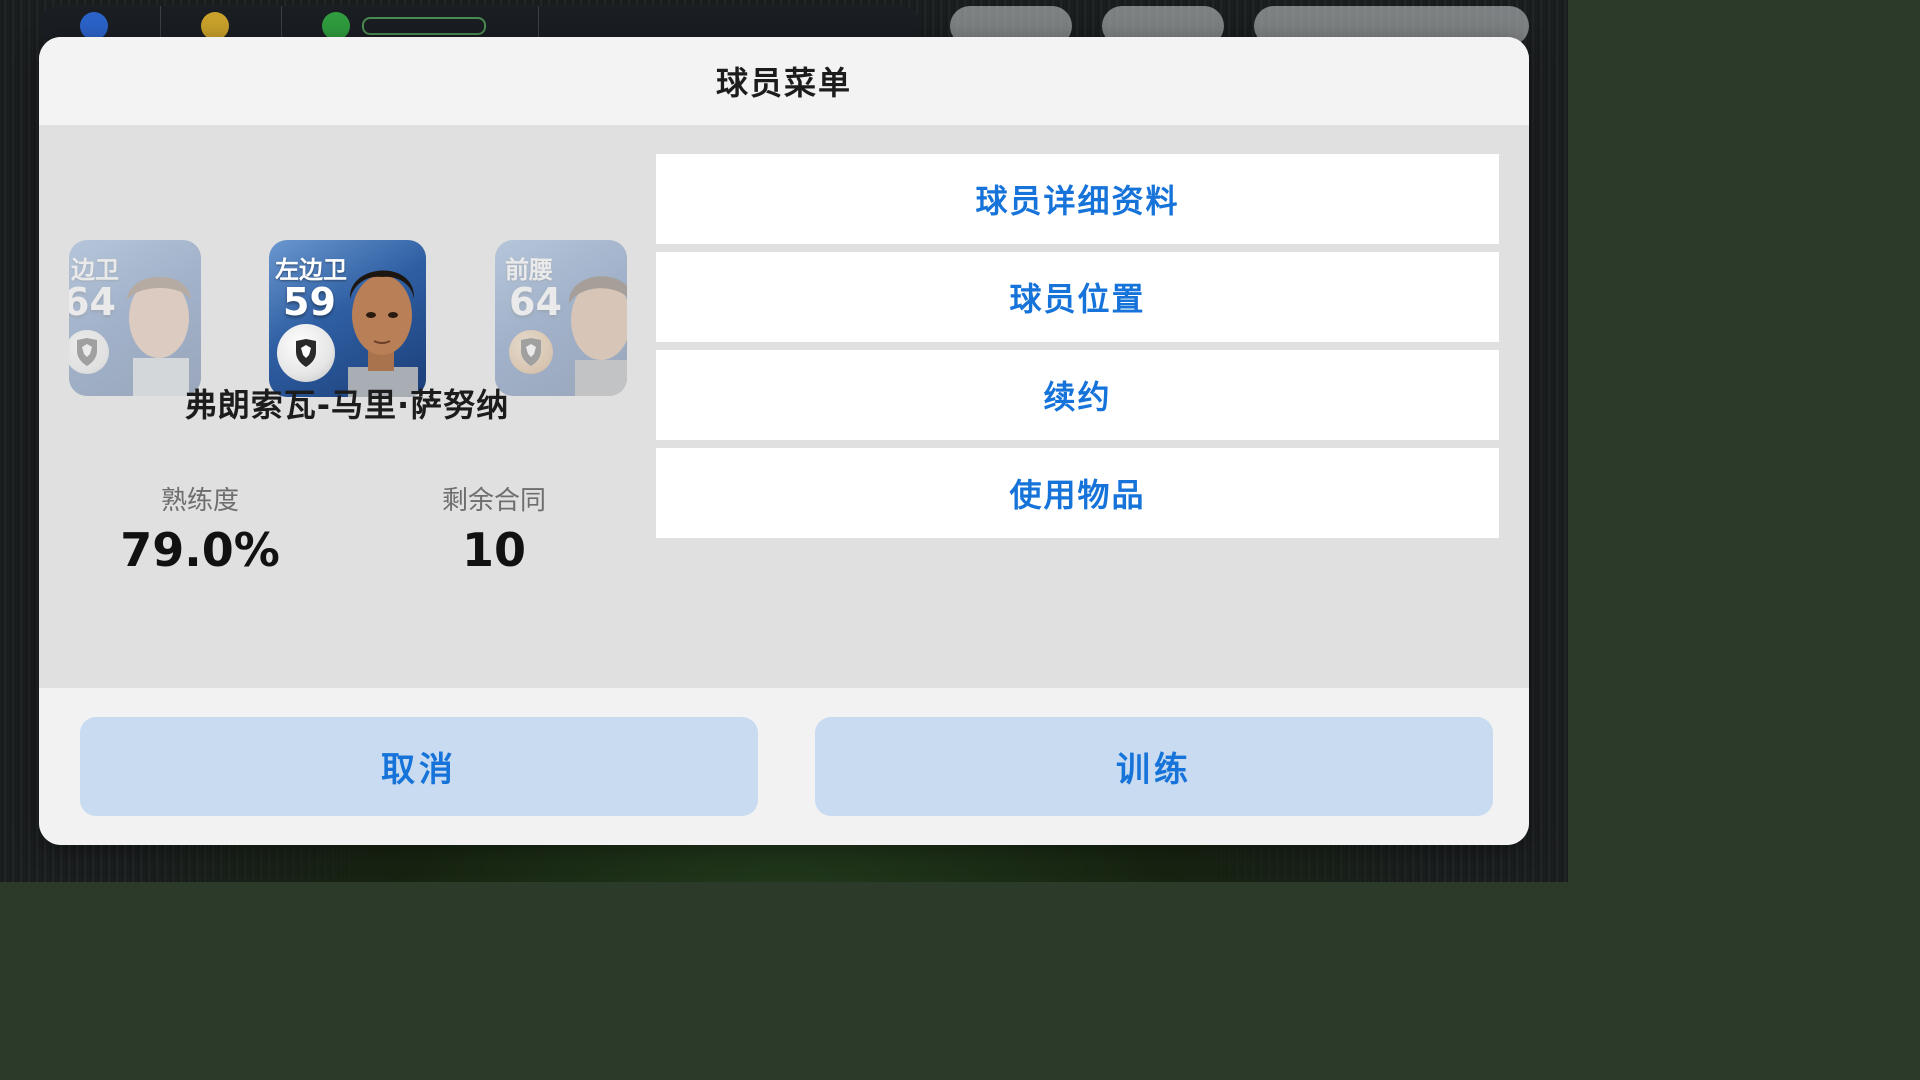 The image size is (1920, 1080). Describe the element at coordinates (493, 501) in the screenshot. I see `contract-label: 剩余合同` at that location.